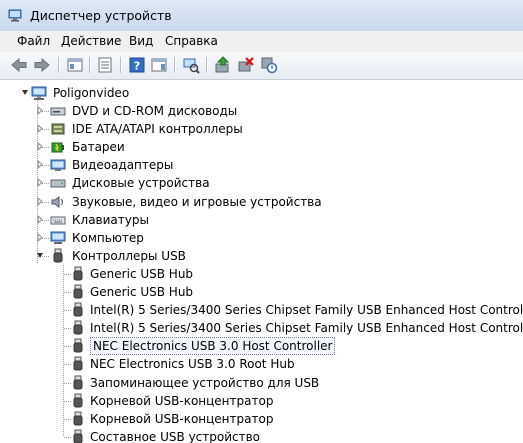  What do you see at coordinates (175, 436) in the screenshot?
I see `usb-device-label: Составное USB устройство` at bounding box center [175, 436].